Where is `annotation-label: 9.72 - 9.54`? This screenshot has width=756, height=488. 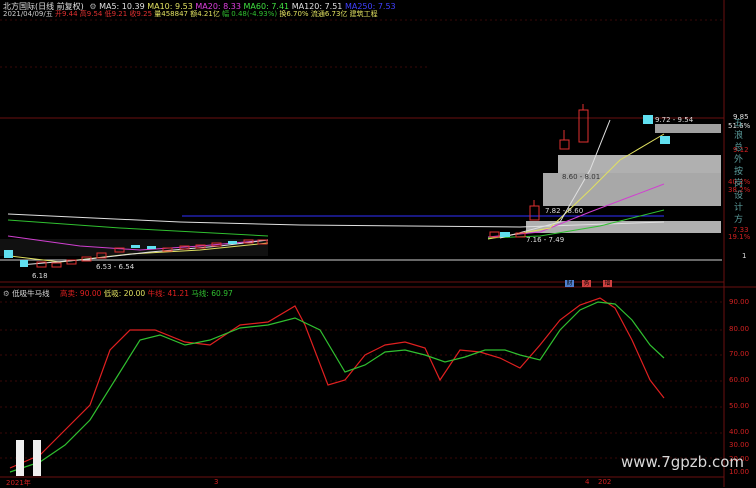
annotation-label: 9.72 - 9.54 is located at coordinates (674, 120).